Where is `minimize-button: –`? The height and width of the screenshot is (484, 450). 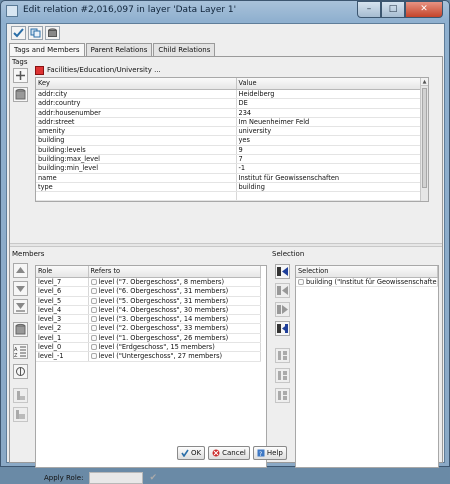 minimize-button: – is located at coordinates (369, 9).